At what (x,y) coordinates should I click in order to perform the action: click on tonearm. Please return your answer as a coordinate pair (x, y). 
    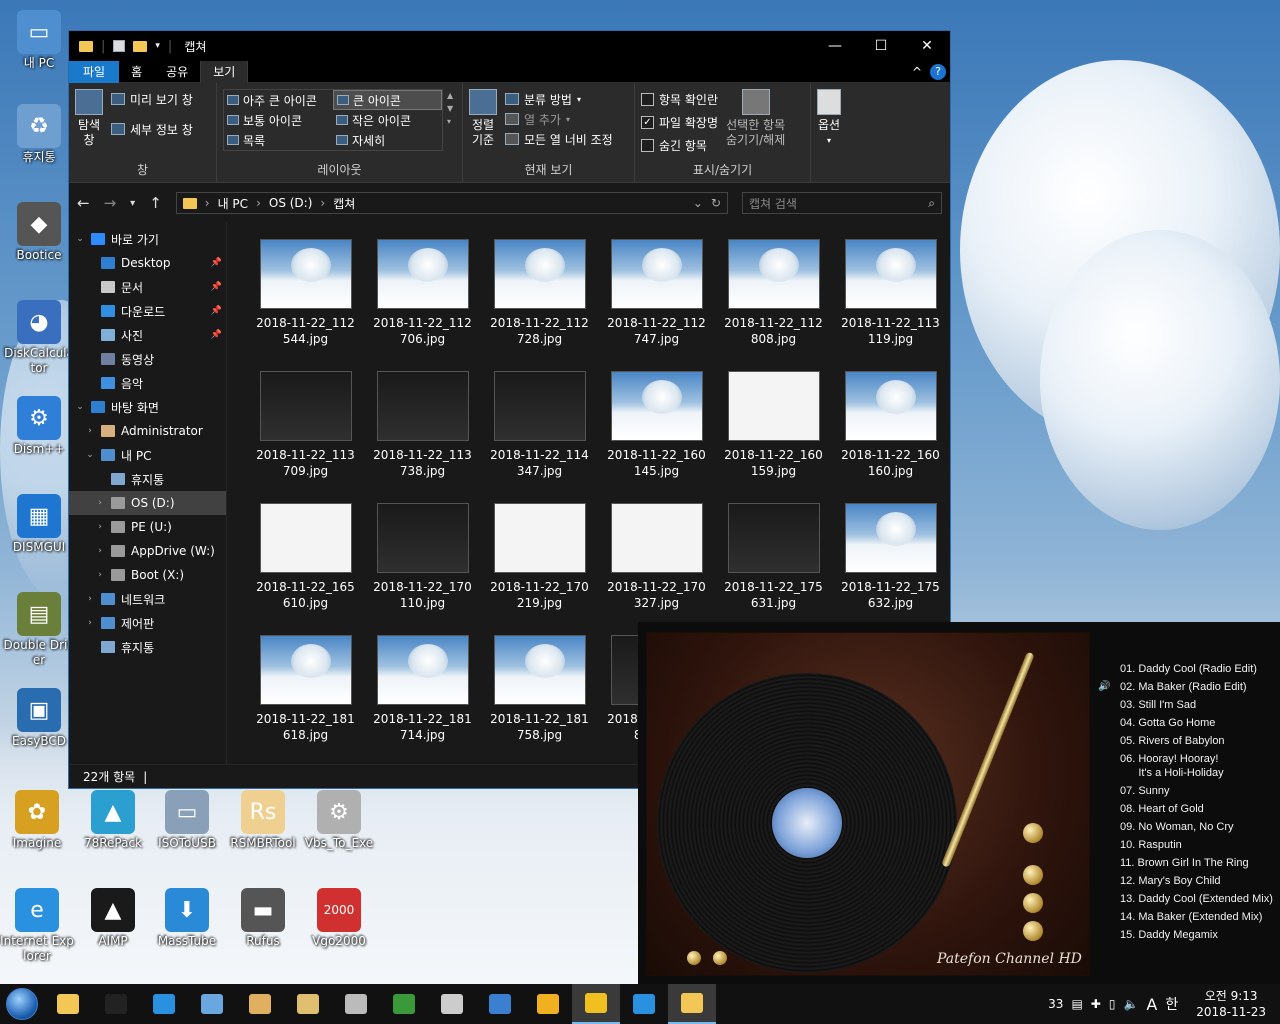
    Looking at the image, I should click on (988, 759).